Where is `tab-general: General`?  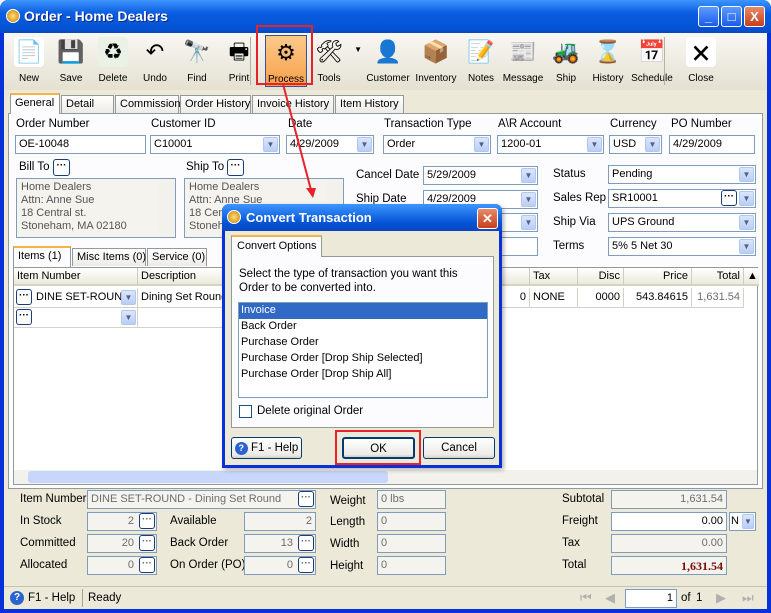 tab-general: General is located at coordinates (35, 103).